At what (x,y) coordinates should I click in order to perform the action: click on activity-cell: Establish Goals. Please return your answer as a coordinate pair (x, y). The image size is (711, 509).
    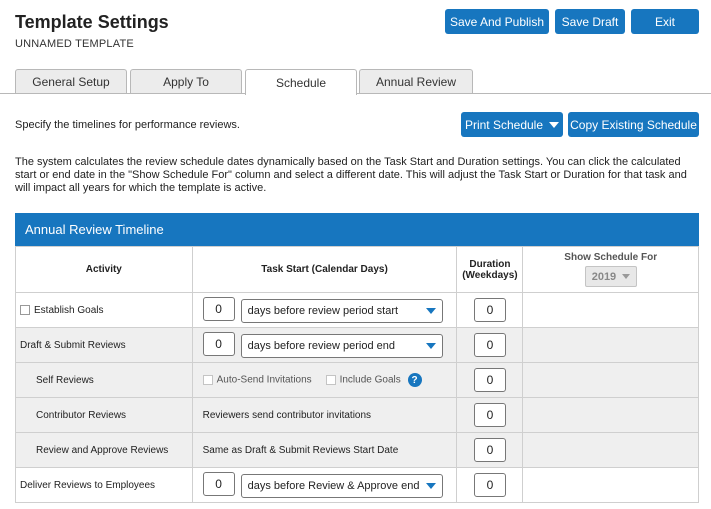
    Looking at the image, I should click on (104, 310).